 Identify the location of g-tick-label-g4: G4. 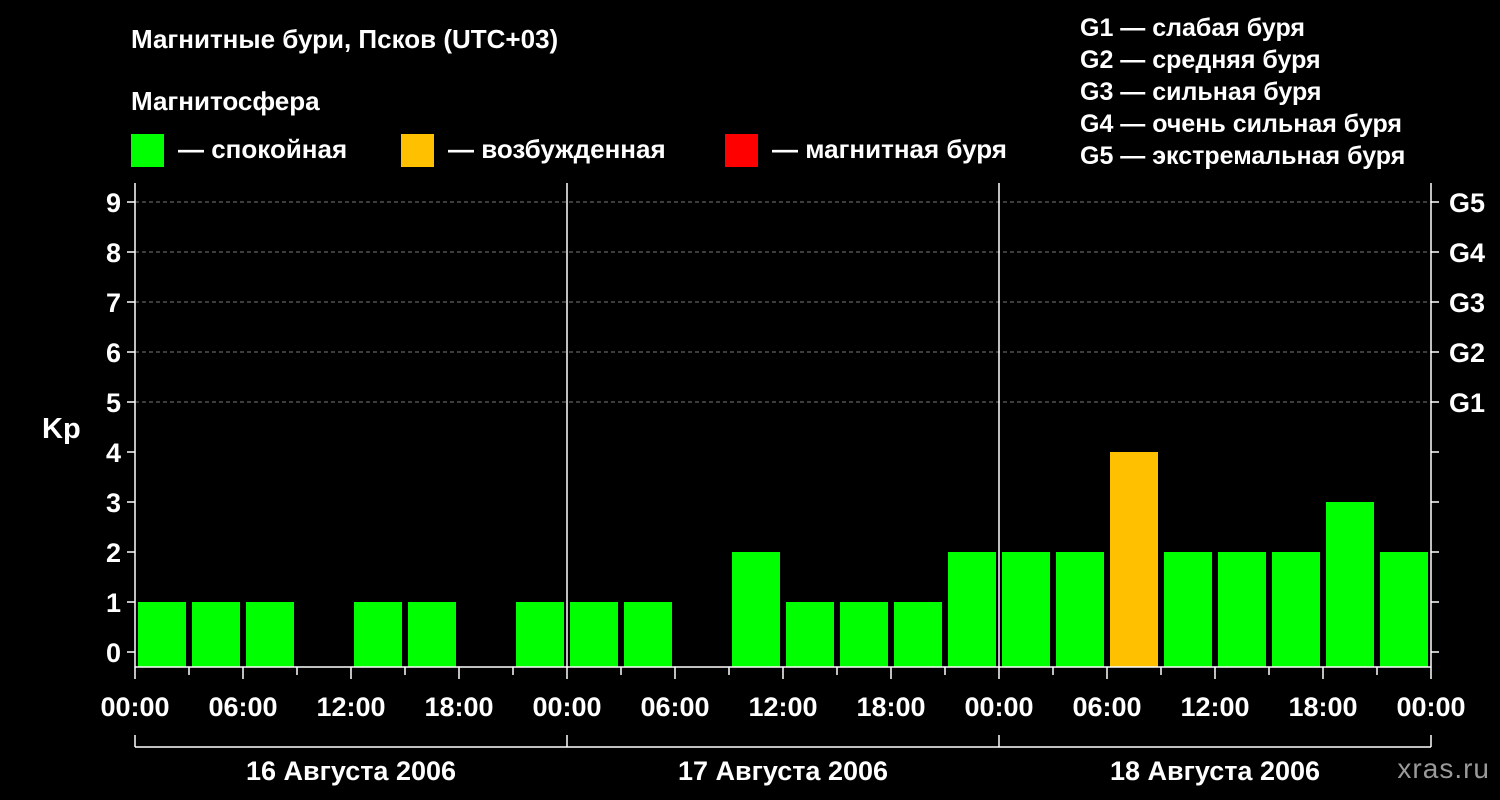
(1467, 253).